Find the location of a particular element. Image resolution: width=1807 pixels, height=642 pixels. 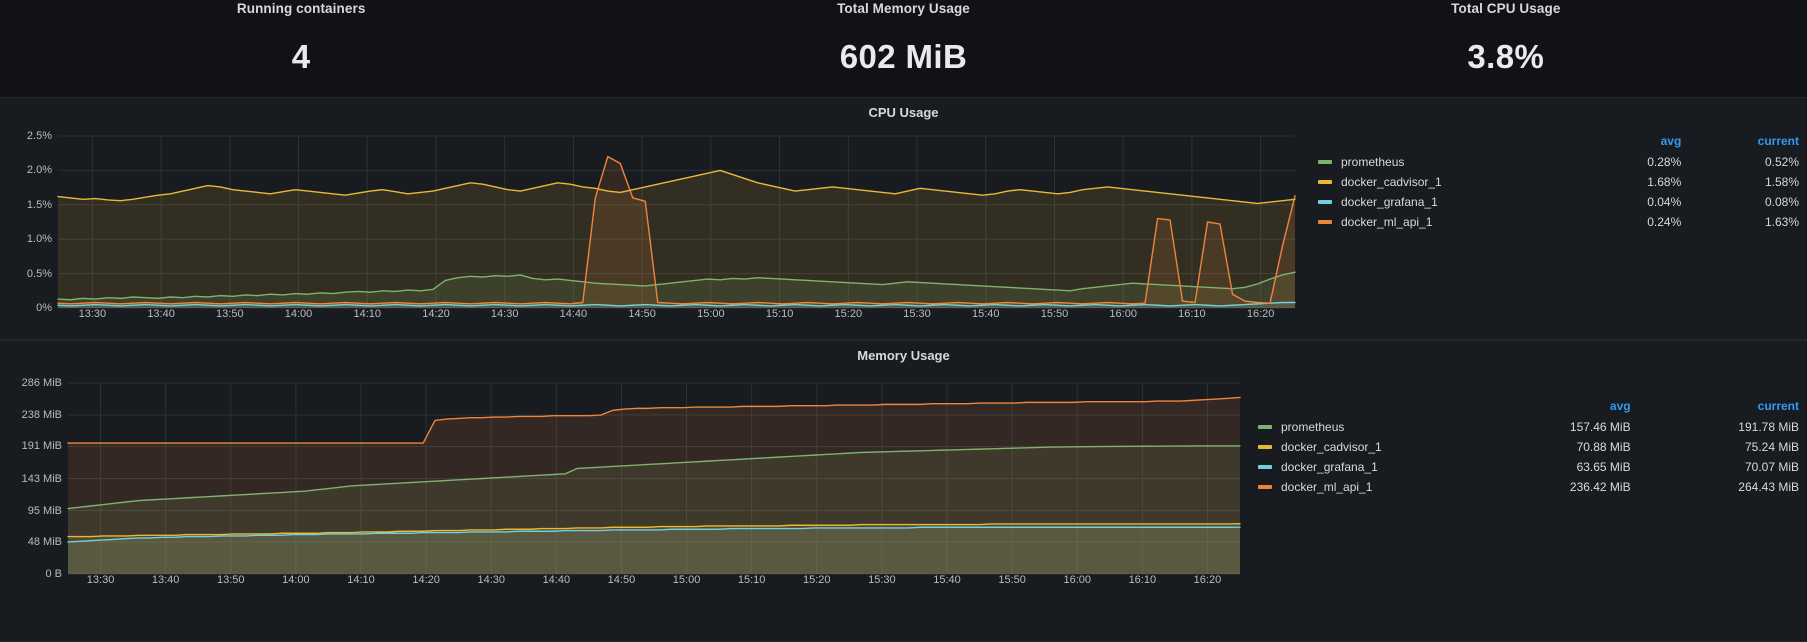

x-axis-tick-label: 13:50 is located at coordinates (230, 314).